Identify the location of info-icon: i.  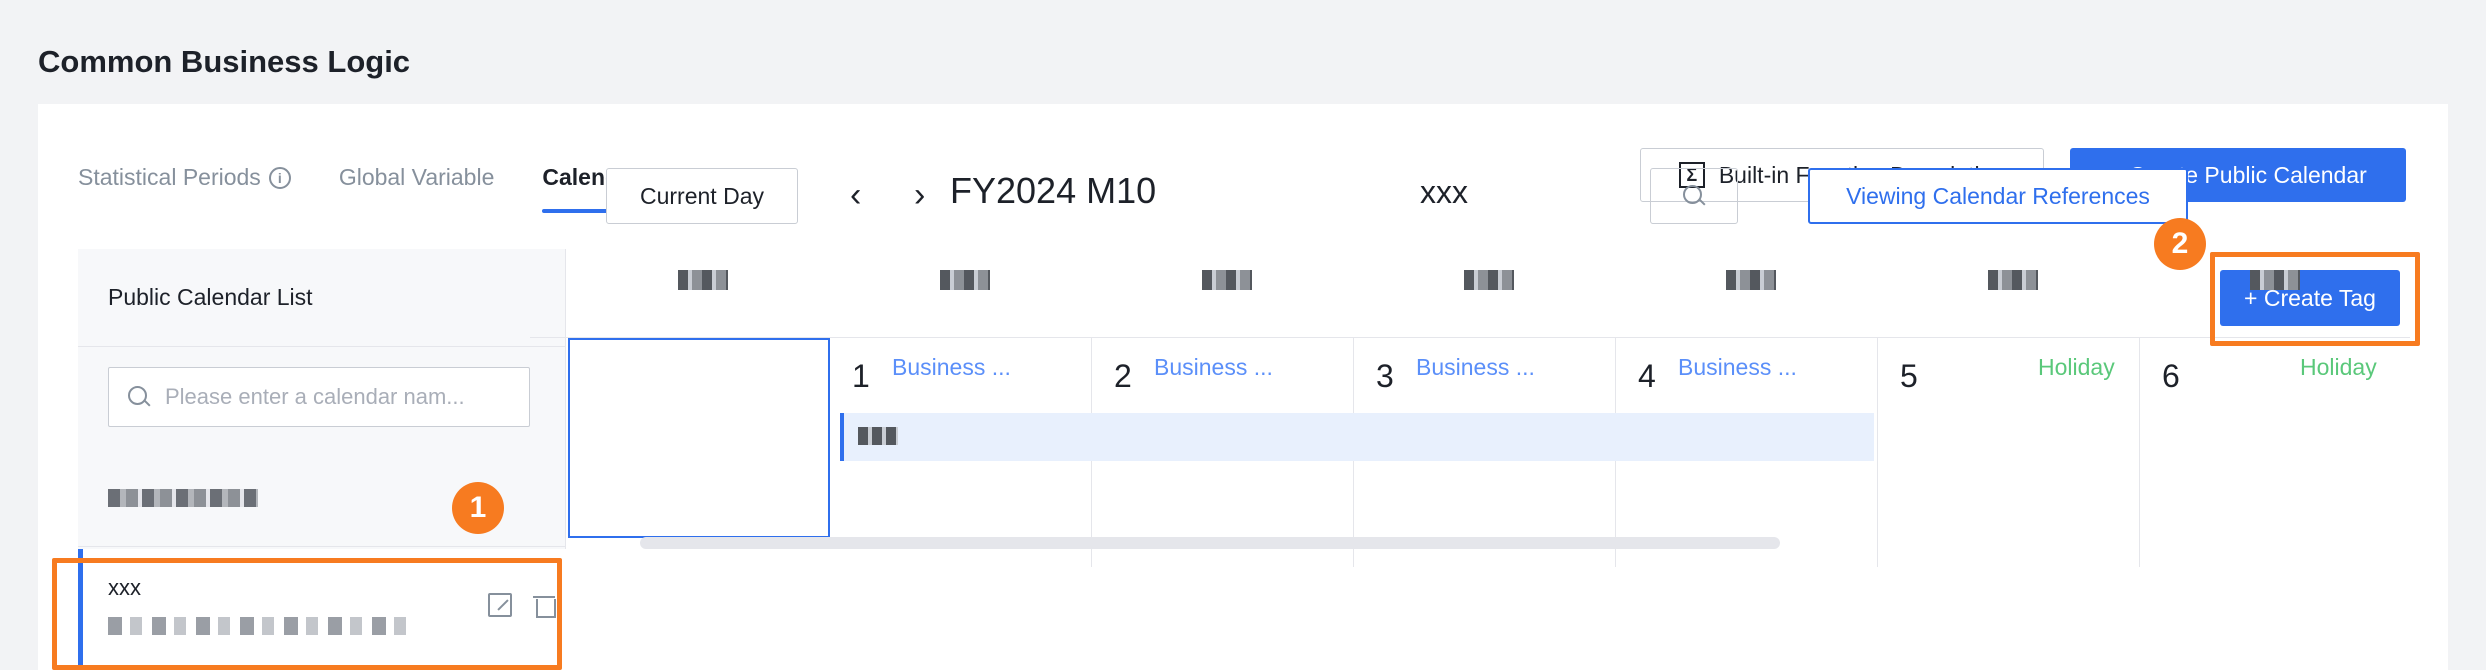
(279, 177).